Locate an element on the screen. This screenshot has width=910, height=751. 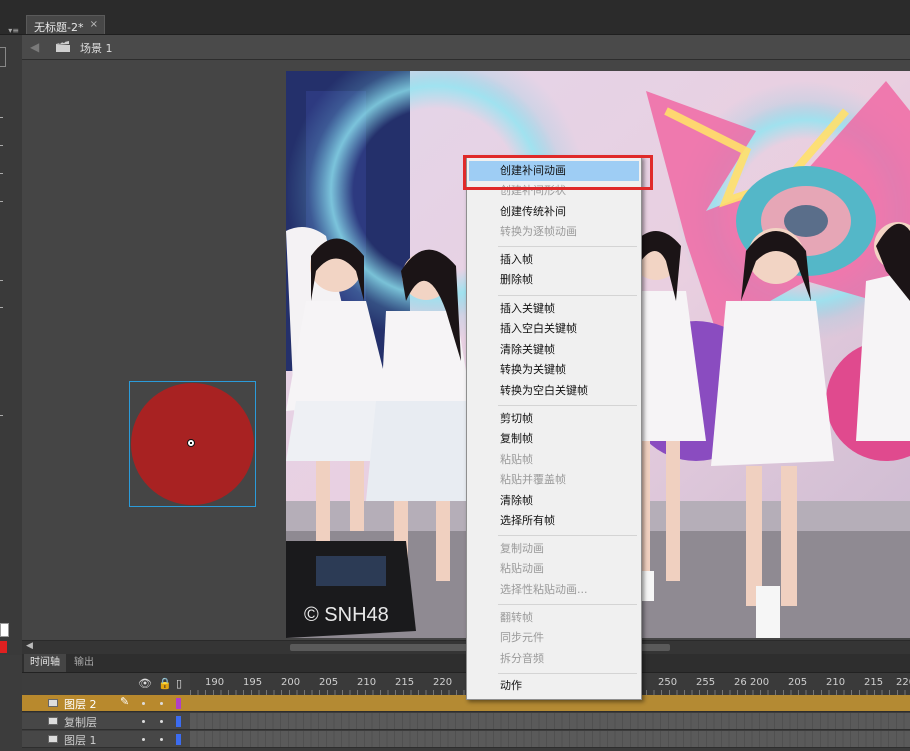
document-tab: 无标题-2* × is located at coordinates (65, 24).